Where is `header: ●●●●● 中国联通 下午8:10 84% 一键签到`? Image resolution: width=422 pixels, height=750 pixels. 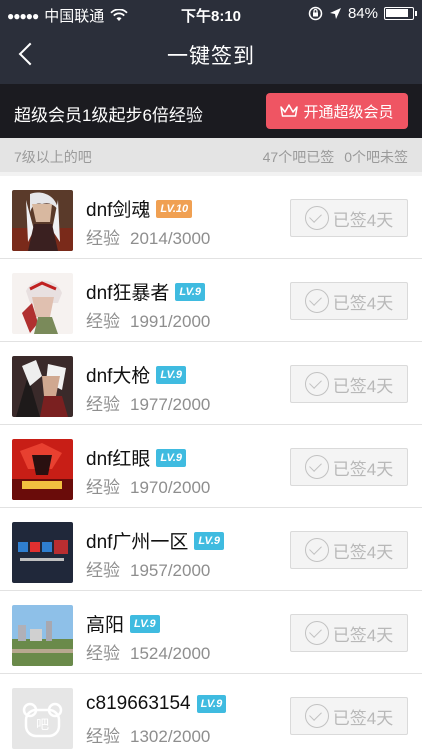 header: ●●●●● 中国联通 下午8:10 84% 一键签到 is located at coordinates (211, 42).